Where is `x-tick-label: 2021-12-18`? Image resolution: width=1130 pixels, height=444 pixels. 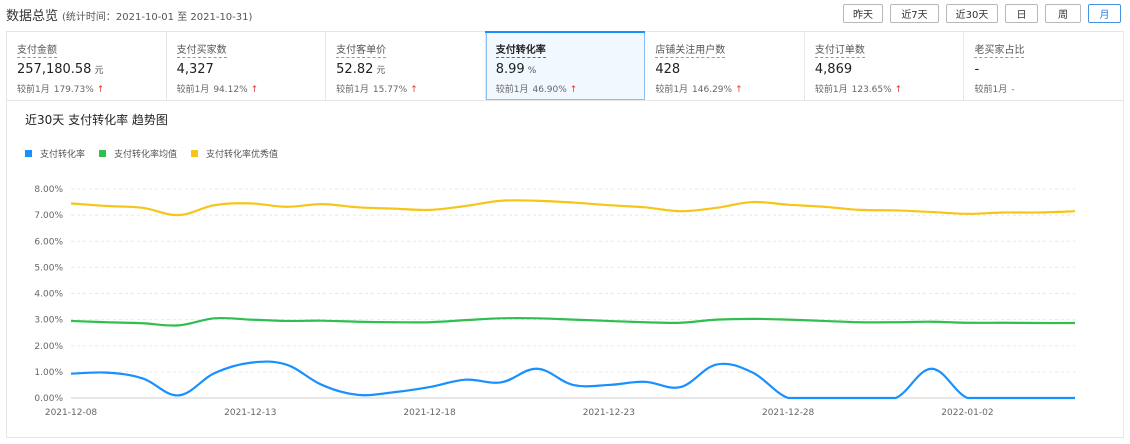 x-tick-label: 2021-12-18 is located at coordinates (429, 413).